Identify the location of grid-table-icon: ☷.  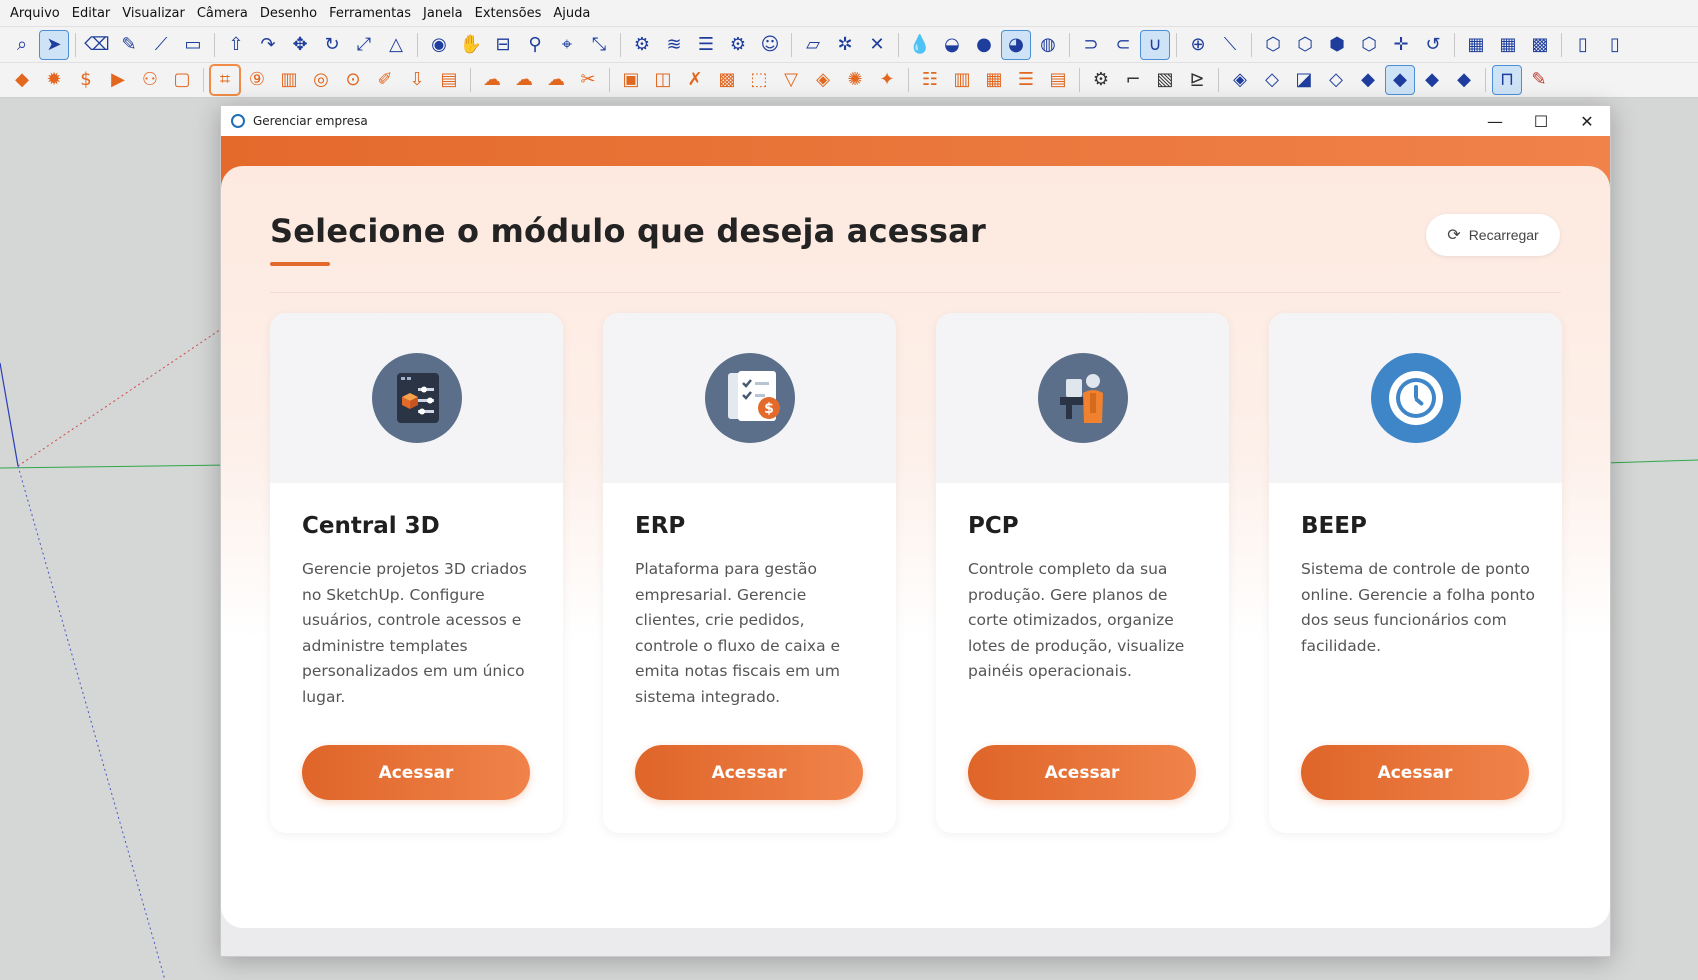
(930, 80).